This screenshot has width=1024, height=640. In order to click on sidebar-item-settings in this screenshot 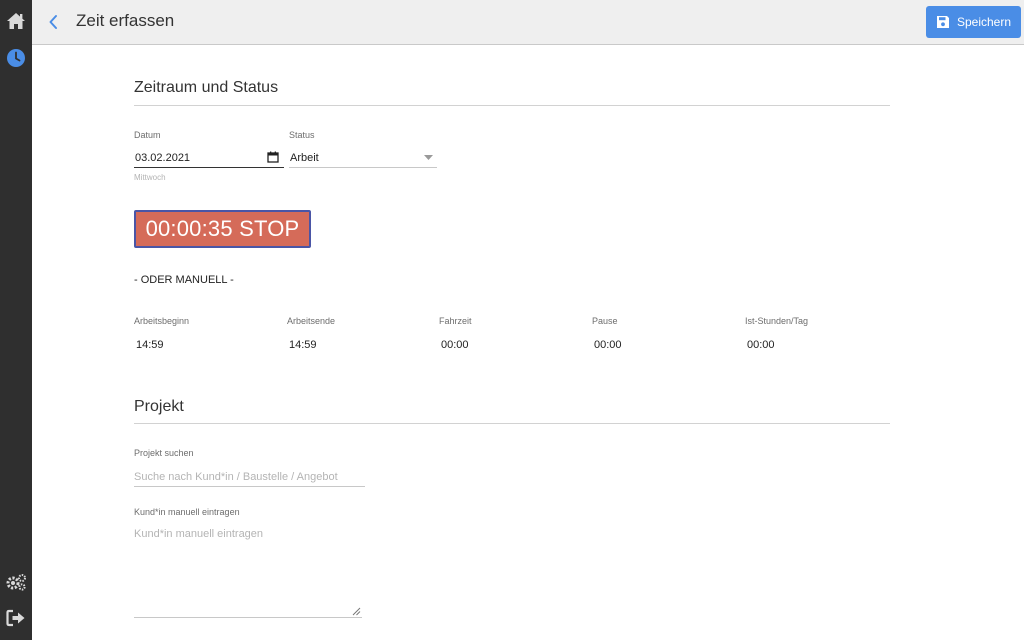, I will do `click(16, 582)`.